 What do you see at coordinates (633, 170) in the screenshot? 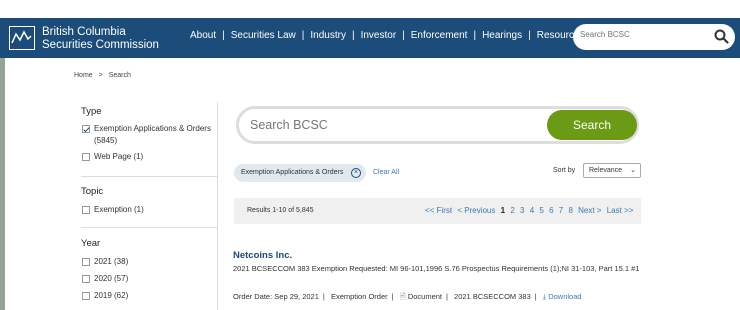
I see `chevron-down-icon: ⌄` at bounding box center [633, 170].